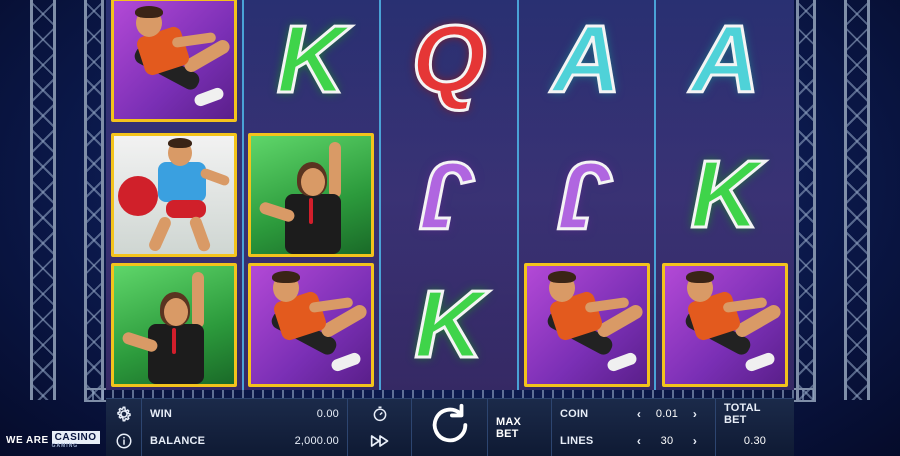 This screenshot has height=456, width=900. I want to click on stopwatch-icon, so click(380, 414).